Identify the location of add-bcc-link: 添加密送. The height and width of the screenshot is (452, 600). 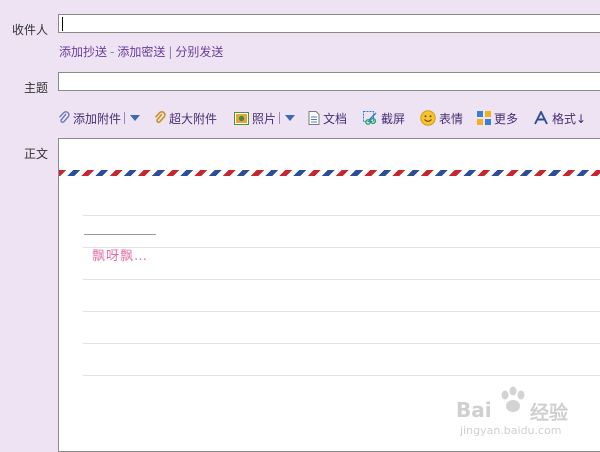
(141, 51).